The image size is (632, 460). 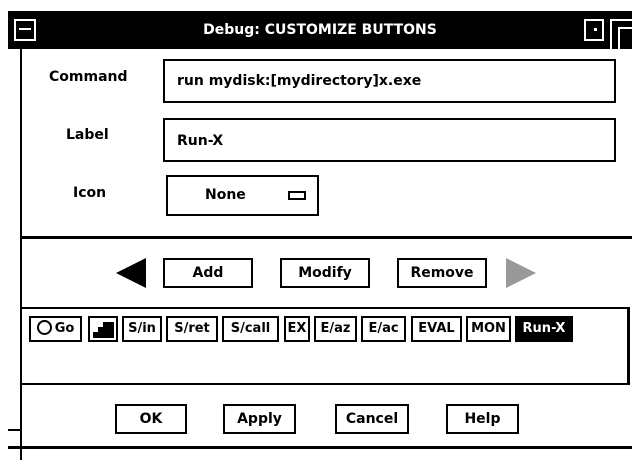 What do you see at coordinates (488, 329) in the screenshot?
I see `tray-button-mon: MON` at bounding box center [488, 329].